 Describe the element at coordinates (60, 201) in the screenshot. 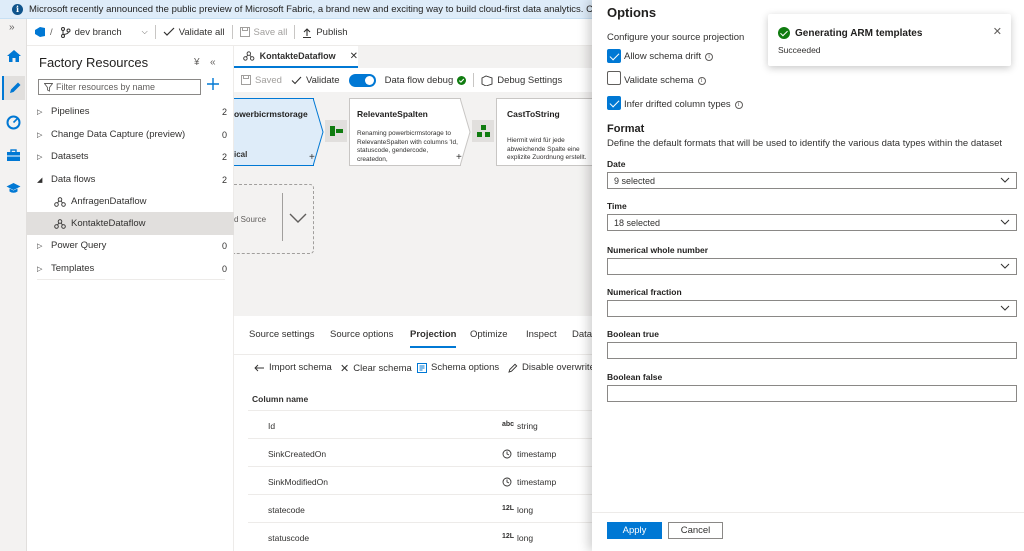

I see `dataflow-icon` at that location.